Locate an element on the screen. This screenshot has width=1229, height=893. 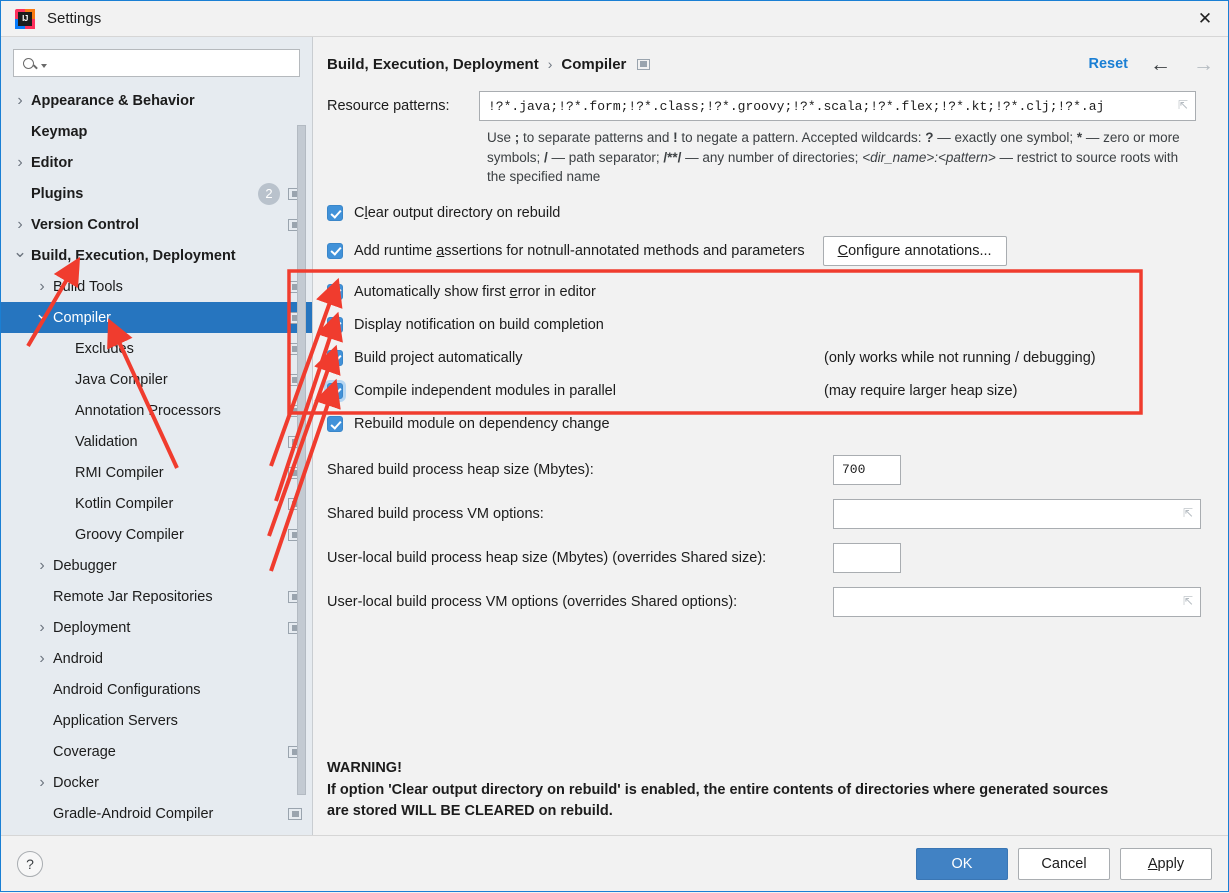
sidebar-item-rmi-compiler: RMI Compiler is located at coordinates (156, 472).